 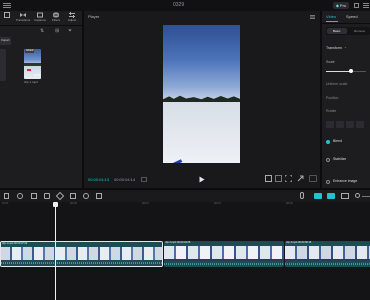 What do you see at coordinates (30, 51) in the screenshot?
I see `media-added-badge: Added` at bounding box center [30, 51].